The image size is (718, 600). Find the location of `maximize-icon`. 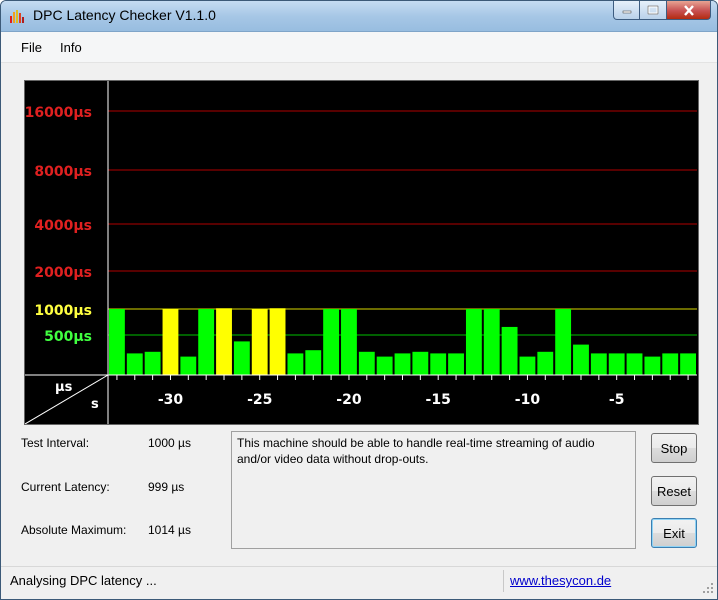

maximize-icon is located at coordinates (653, 10).